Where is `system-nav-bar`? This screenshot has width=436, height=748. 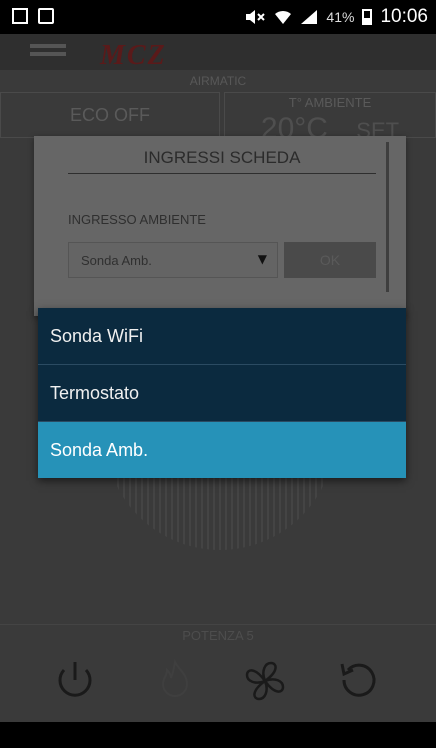 system-nav-bar is located at coordinates (218, 735).